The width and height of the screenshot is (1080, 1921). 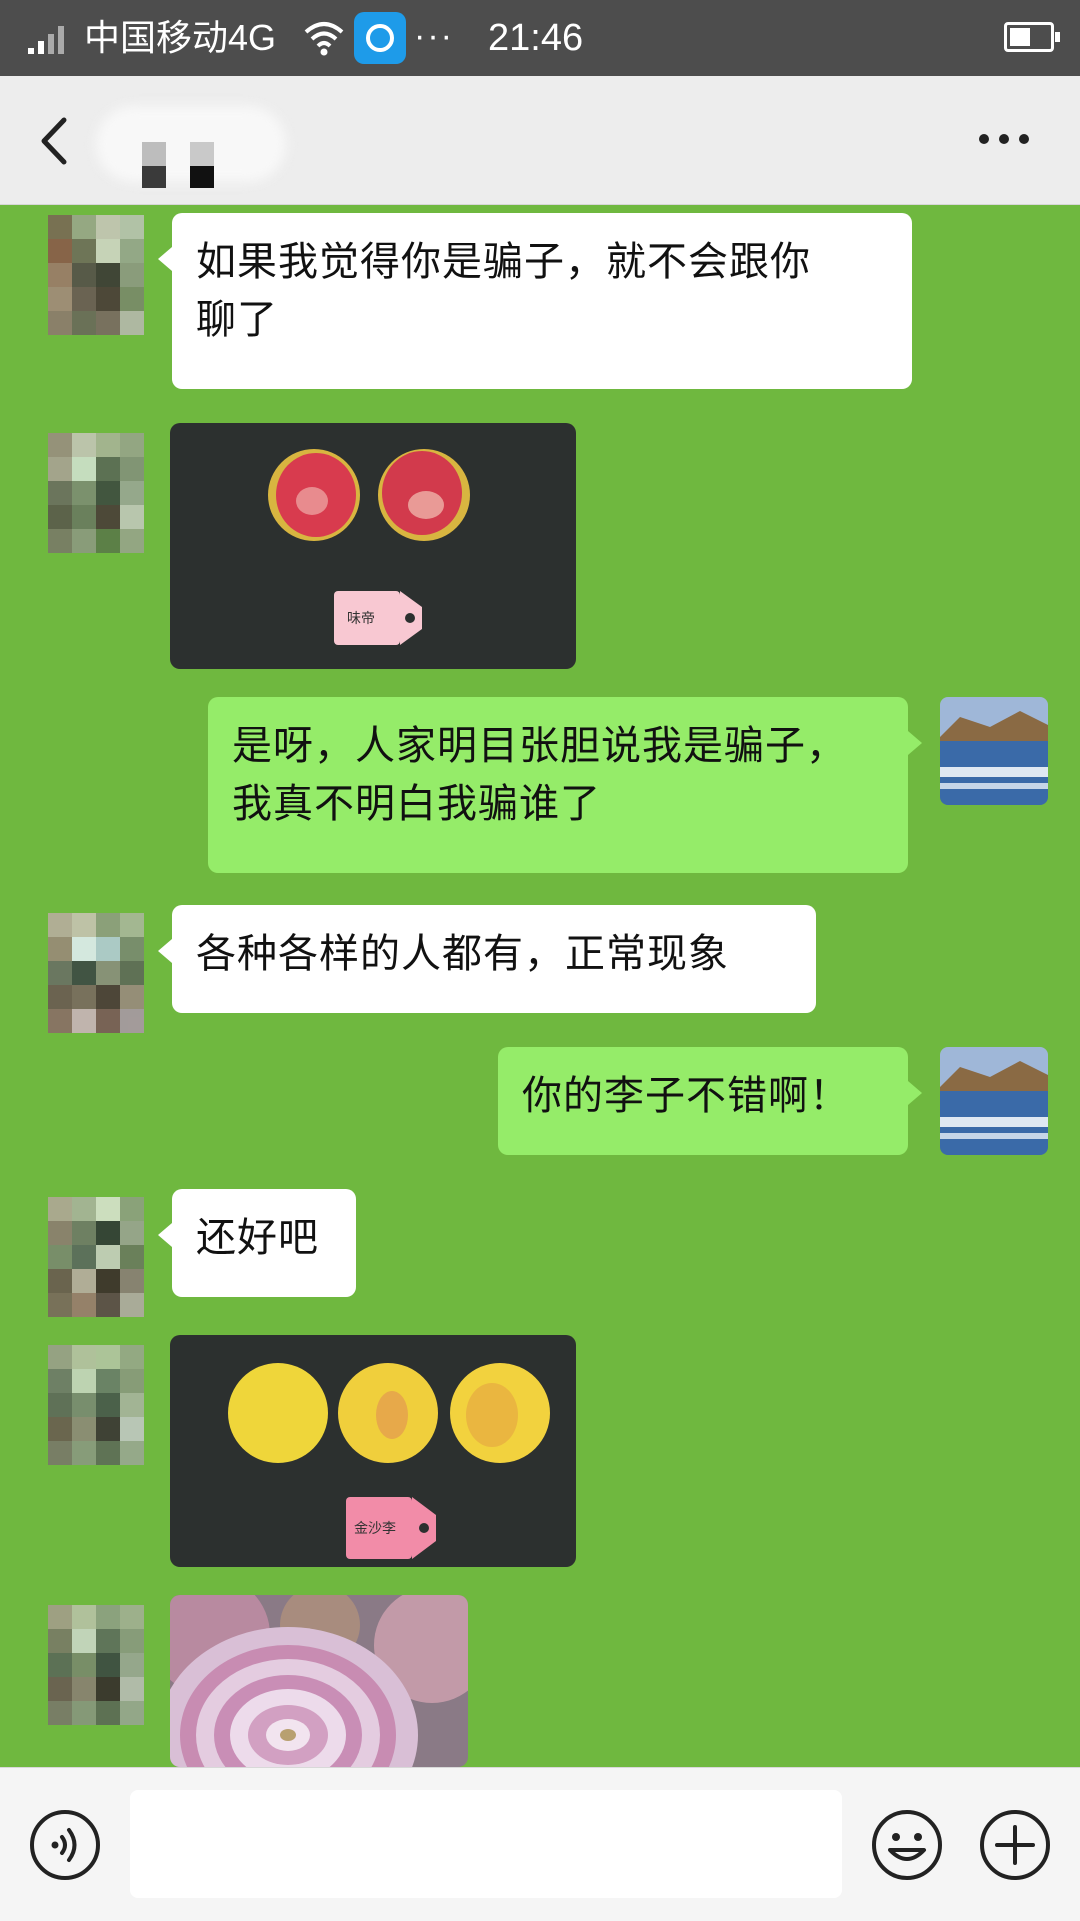 What do you see at coordinates (319, 1681) in the screenshot?
I see `plum-photo-sliced` at bounding box center [319, 1681].